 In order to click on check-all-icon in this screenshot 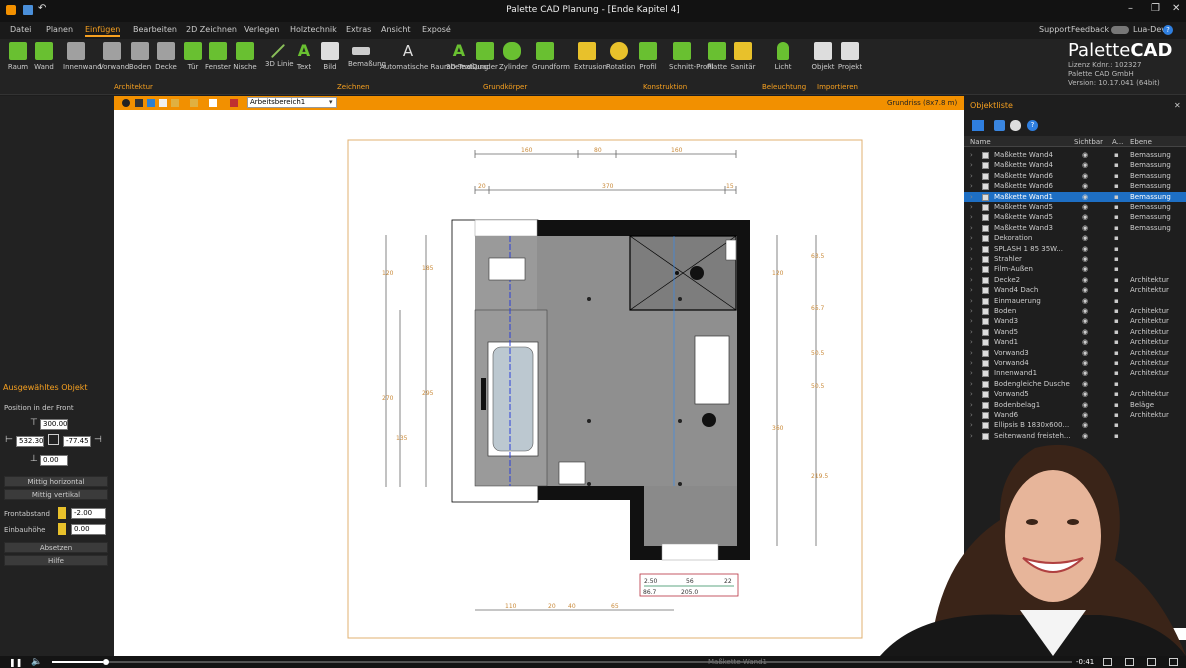, I will do `click(978, 125)`.